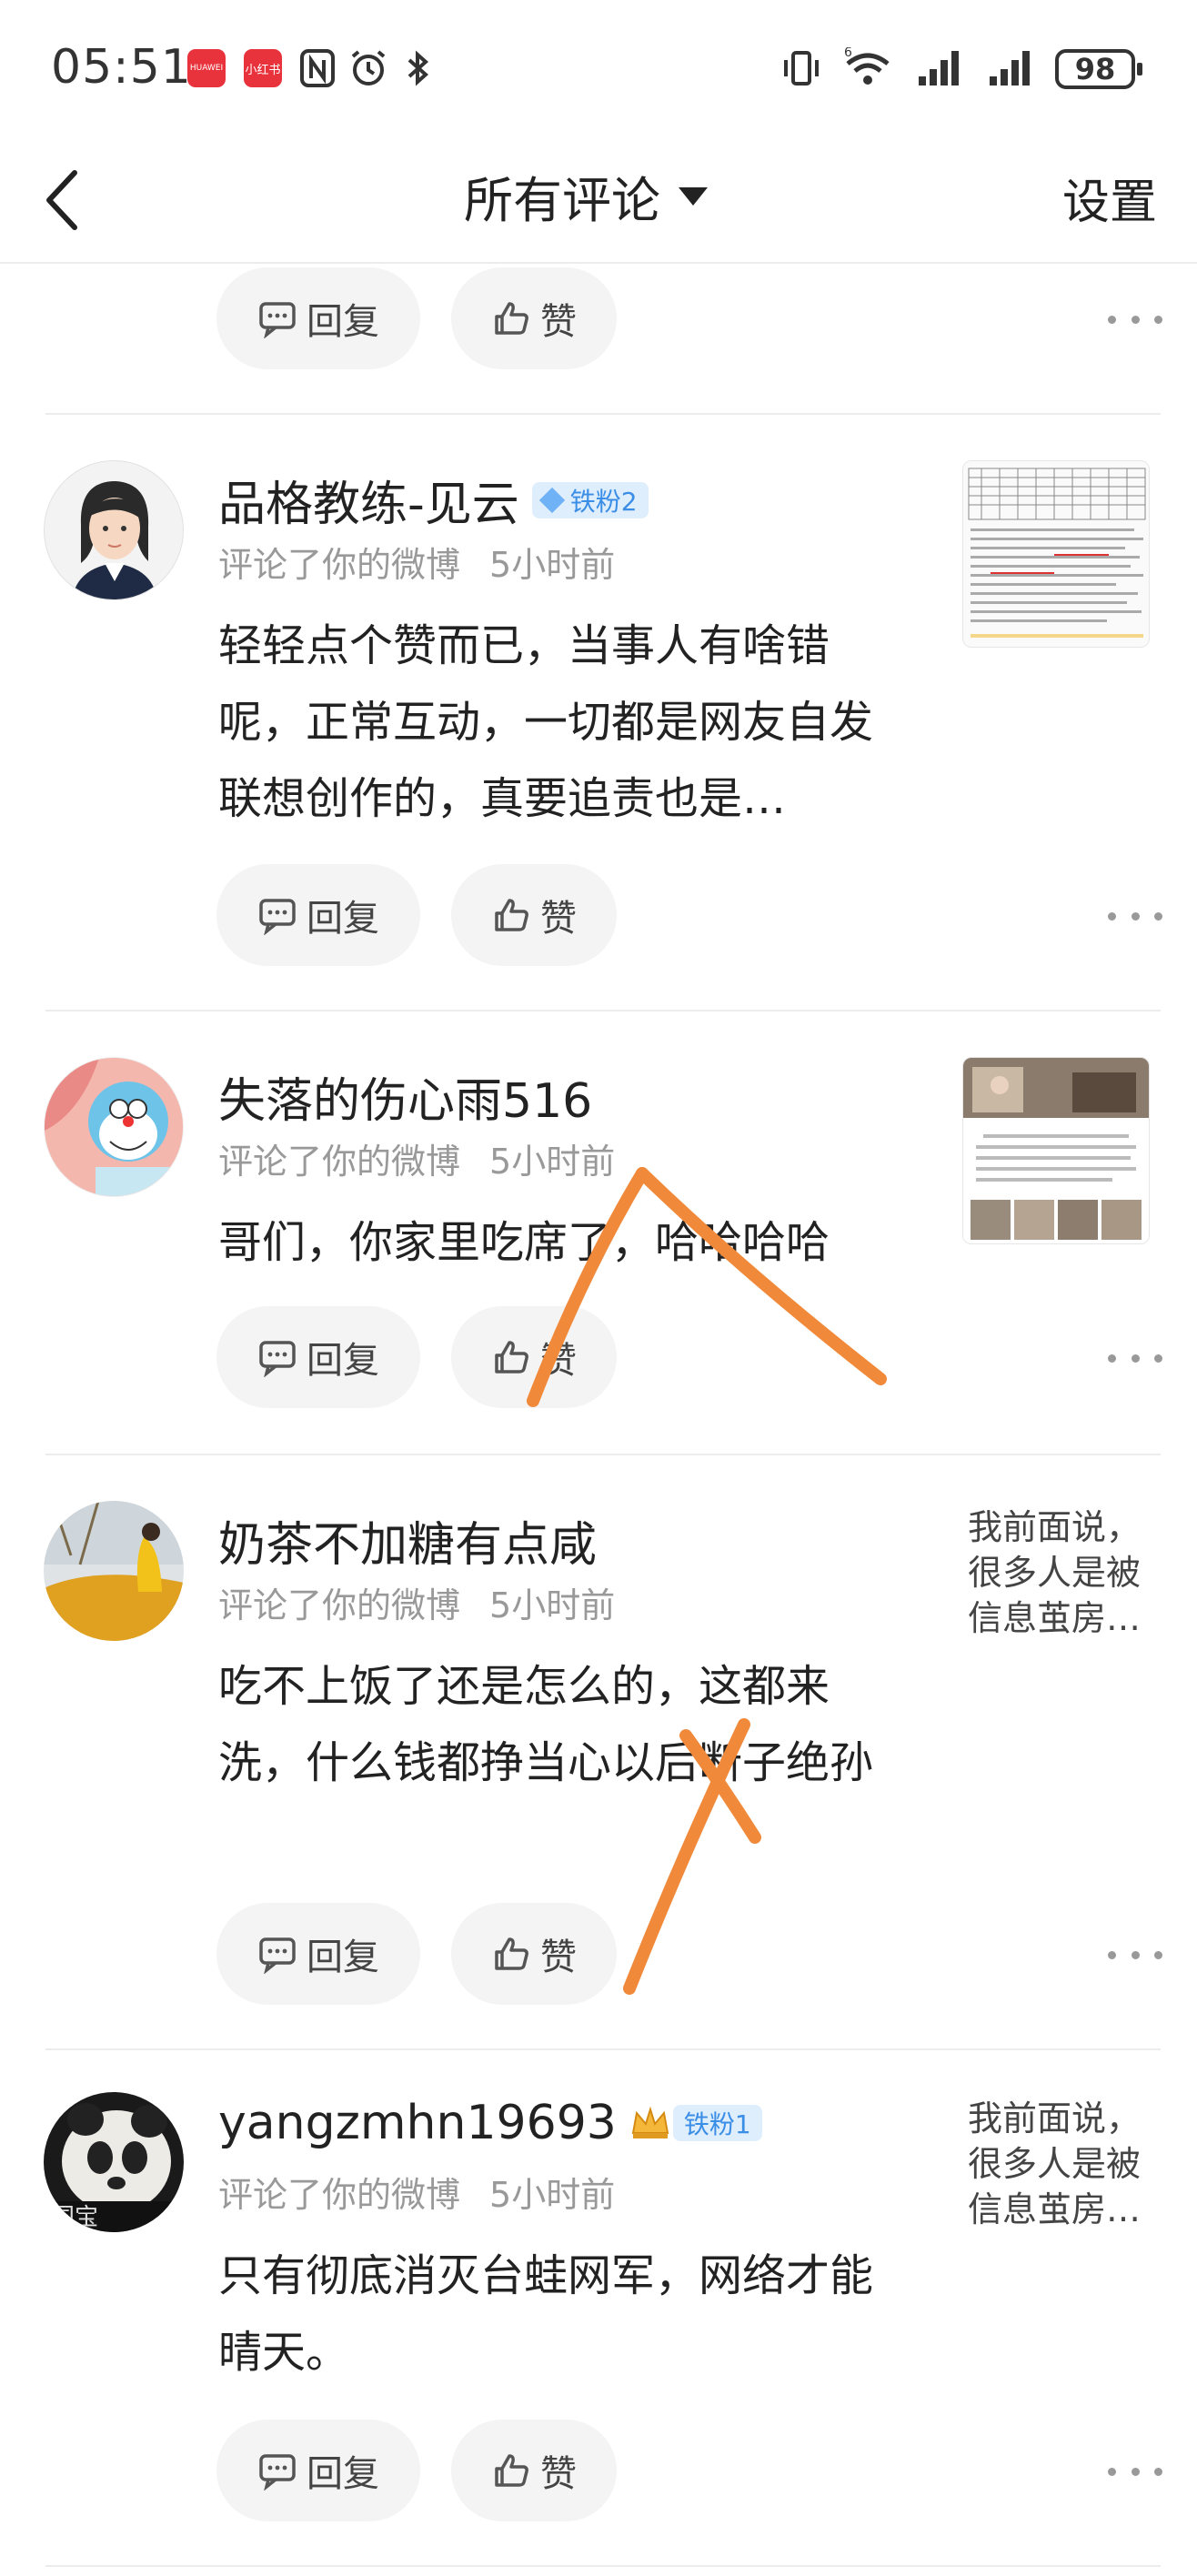 This screenshot has height=2576, width=1197. I want to click on comment-text: 吃不上饭了还是怎么的，这都来洗，什么钱都挣当心以后断子绝孙, so click(559, 1724).